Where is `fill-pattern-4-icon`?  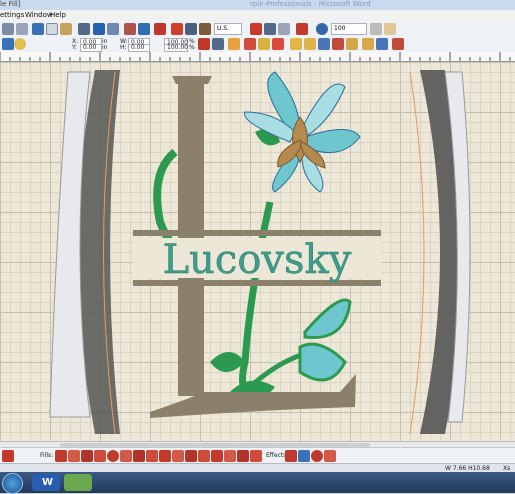
fill-pattern-4-icon is located at coordinates (100, 456).